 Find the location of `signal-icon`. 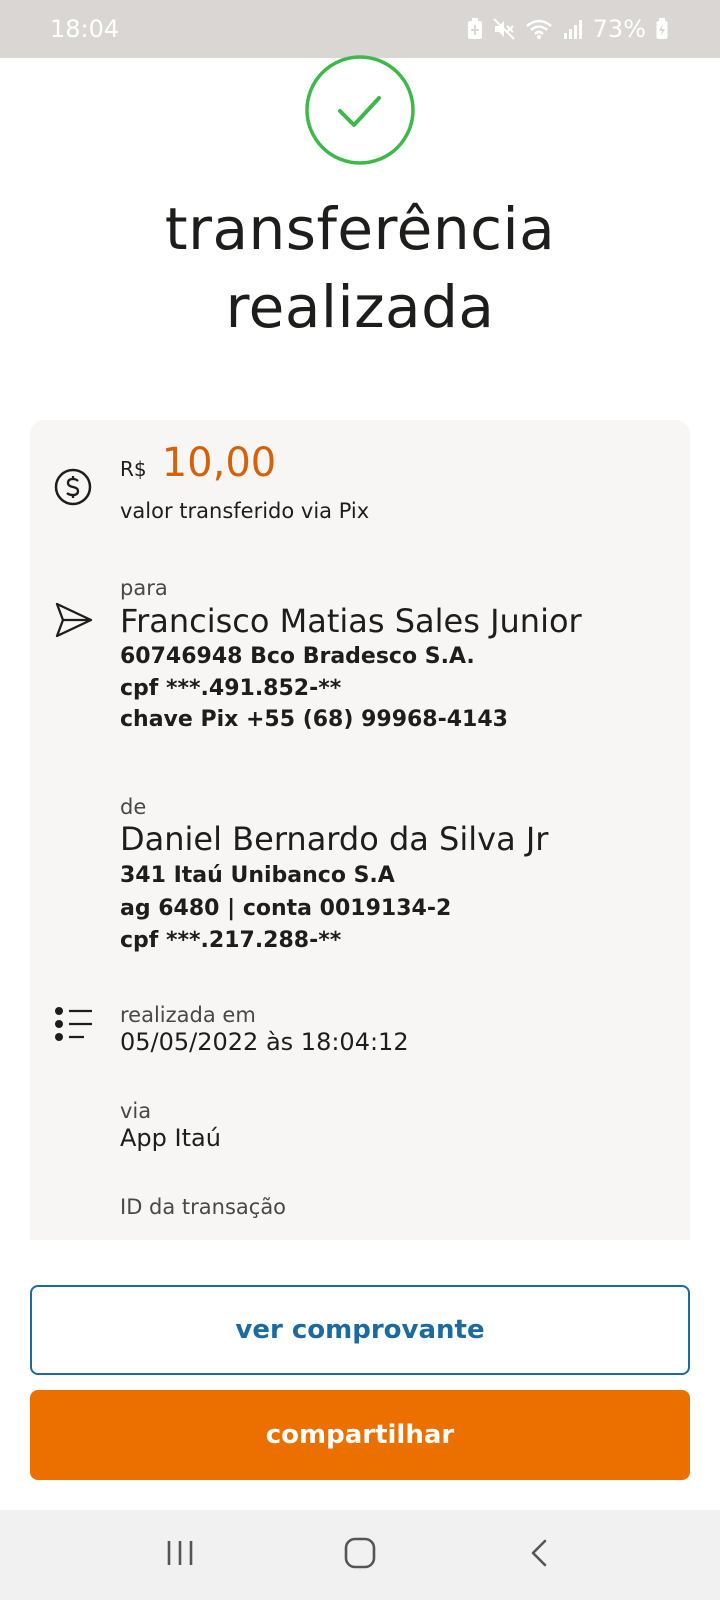

signal-icon is located at coordinates (573, 29).